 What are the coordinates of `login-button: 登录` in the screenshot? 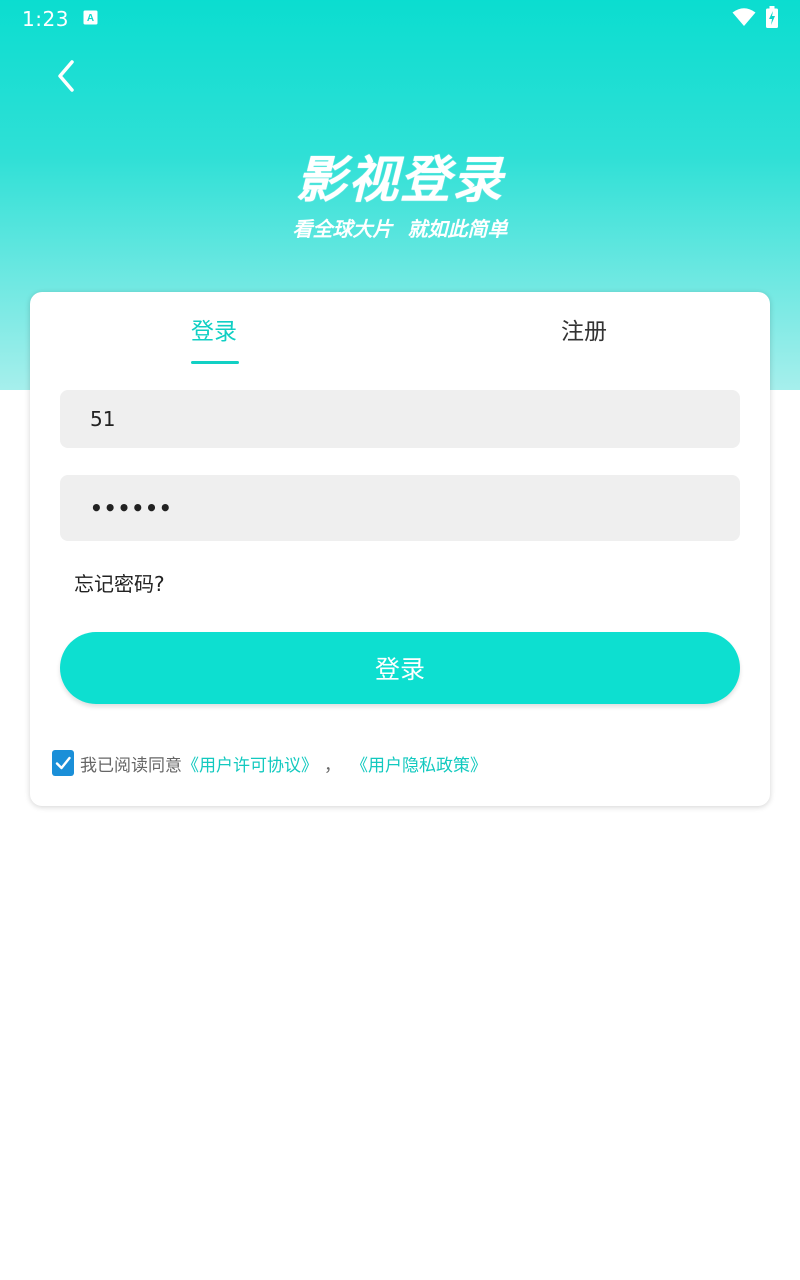 It's located at (400, 668).